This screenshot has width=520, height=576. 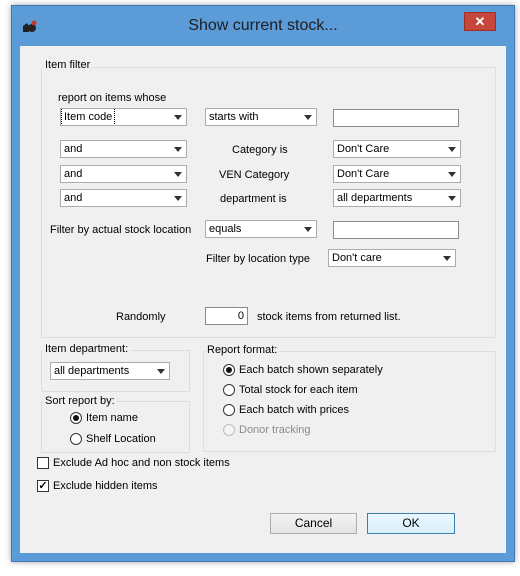 What do you see at coordinates (43, 486) in the screenshot?
I see `exclude-hidden-checkbox: ✓` at bounding box center [43, 486].